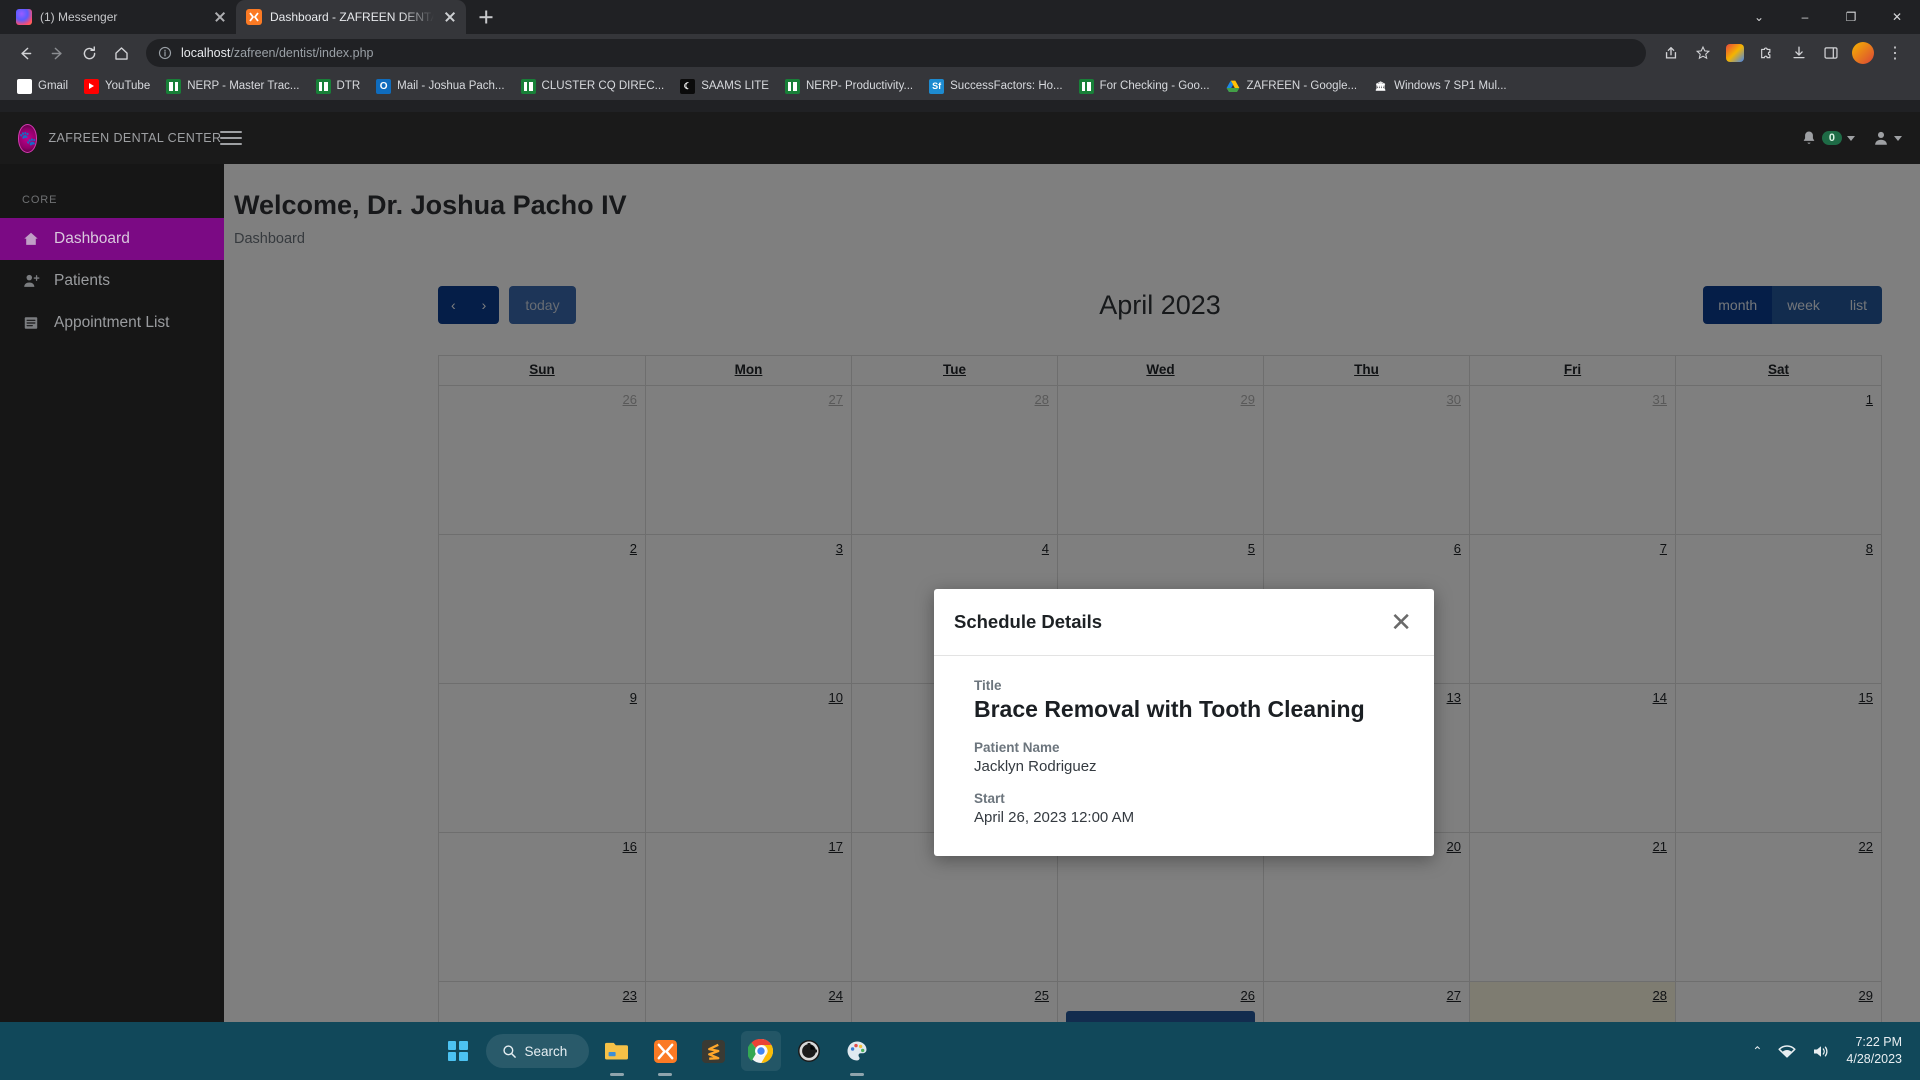  Describe the element at coordinates (713, 1051) in the screenshot. I see `sublime-text-icon` at that location.